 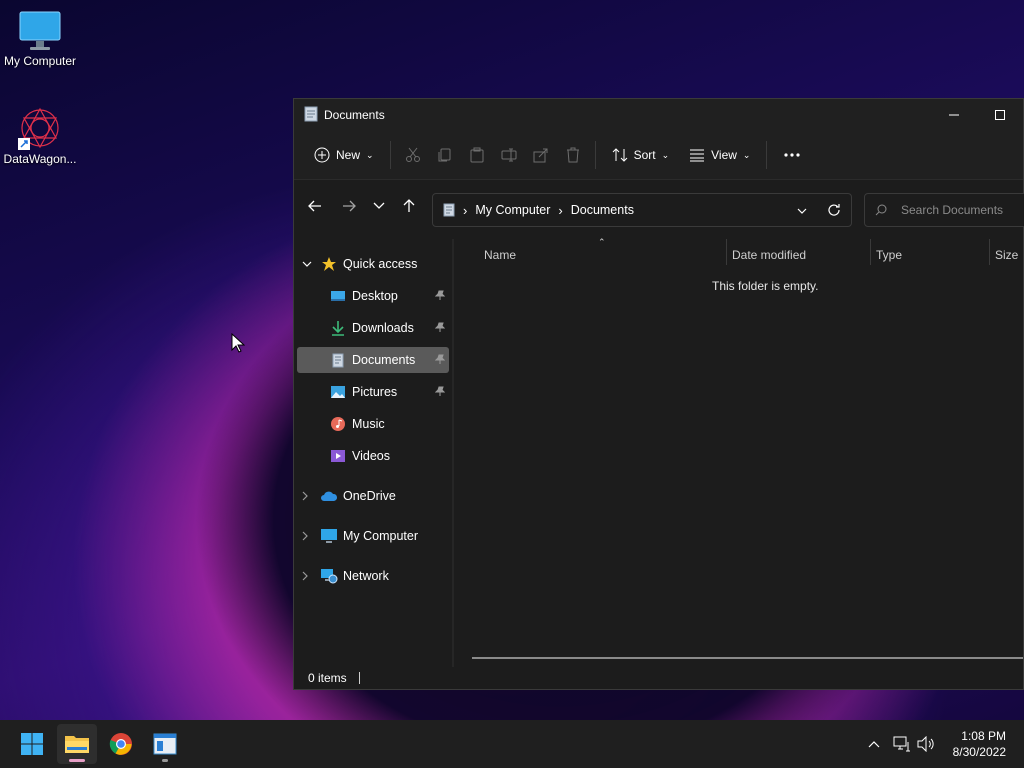 What do you see at coordinates (369, 496) in the screenshot?
I see `sidebar-item-label: OneDrive` at bounding box center [369, 496].